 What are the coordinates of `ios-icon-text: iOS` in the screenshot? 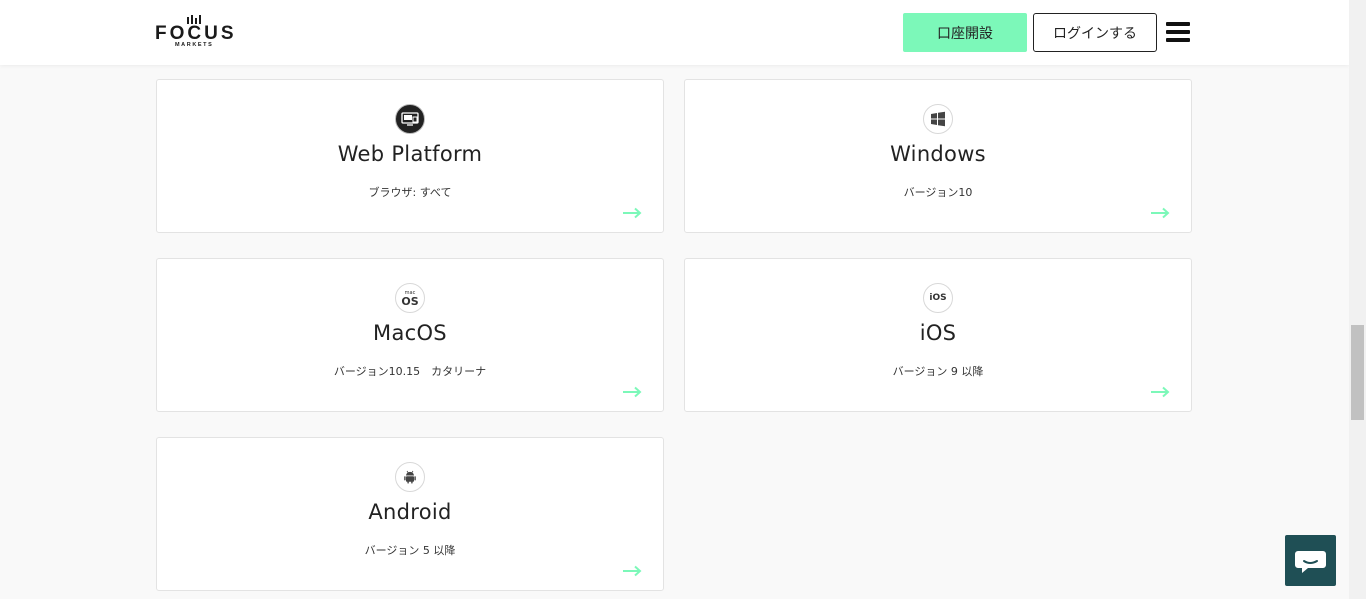 It's located at (938, 298).